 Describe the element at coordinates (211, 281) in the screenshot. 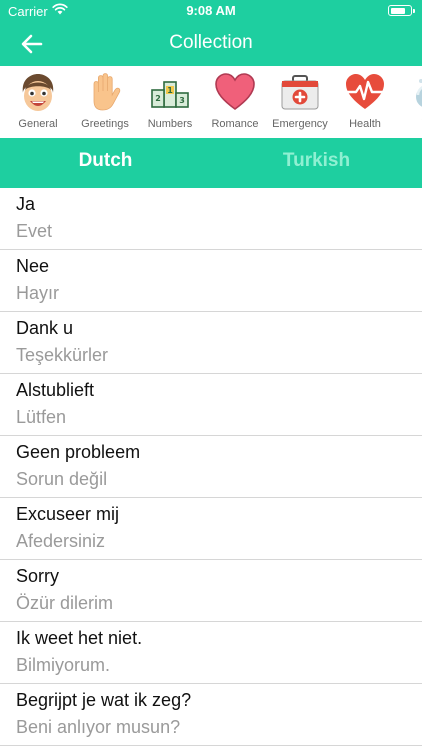

I see `phrase-row: Nee Hayır` at that location.